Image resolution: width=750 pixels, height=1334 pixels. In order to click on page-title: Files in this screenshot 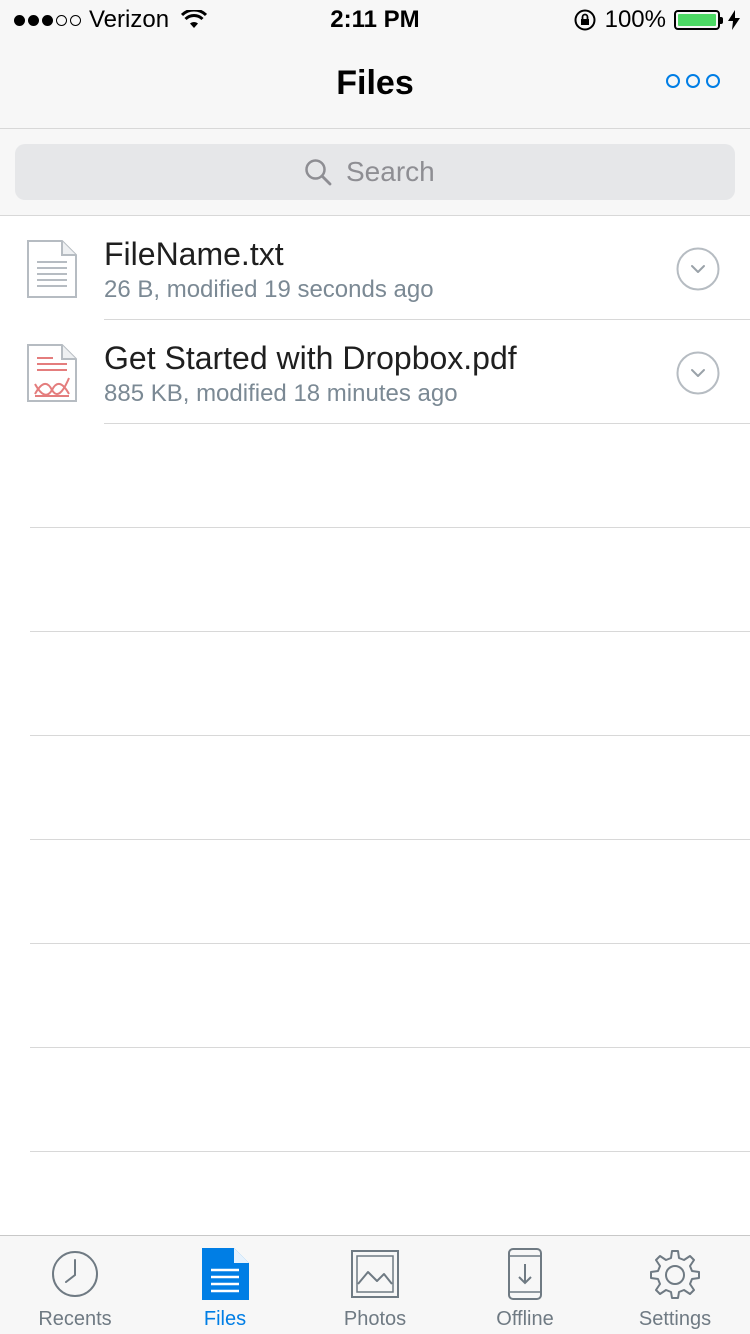, I will do `click(375, 83)`.